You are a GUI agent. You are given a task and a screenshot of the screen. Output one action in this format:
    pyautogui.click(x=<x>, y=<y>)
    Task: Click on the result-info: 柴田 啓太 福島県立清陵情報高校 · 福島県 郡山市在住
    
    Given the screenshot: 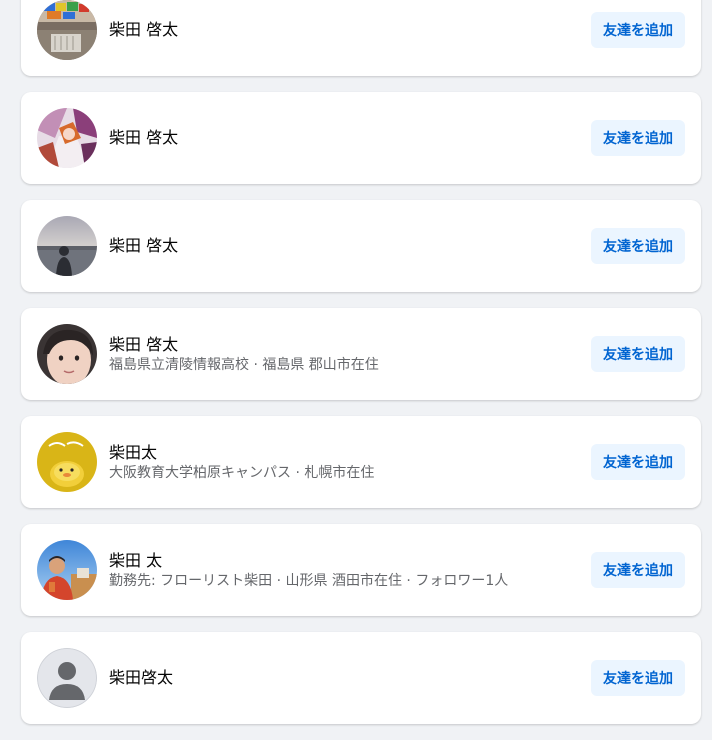 What is the action you would take?
    pyautogui.click(x=340, y=354)
    